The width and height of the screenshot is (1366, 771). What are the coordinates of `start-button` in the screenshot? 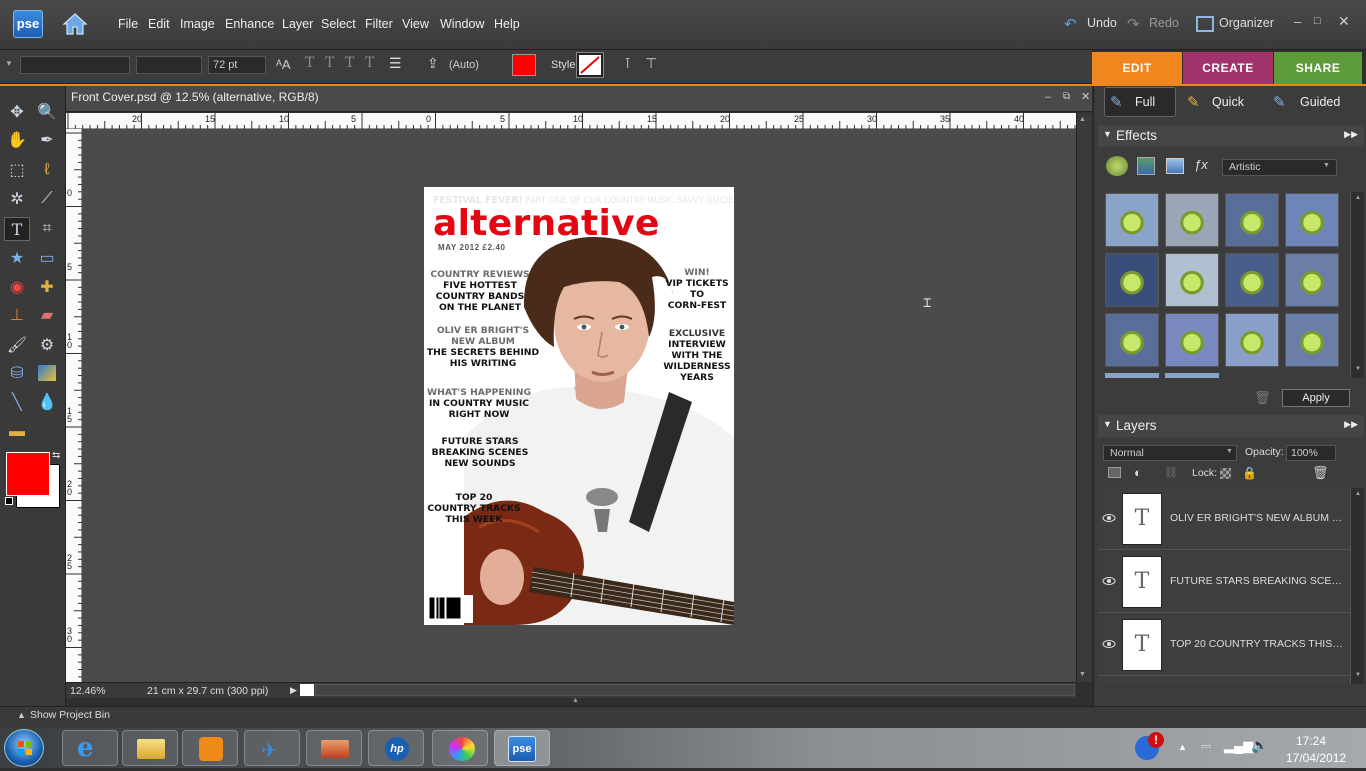 It's located at (24, 748).